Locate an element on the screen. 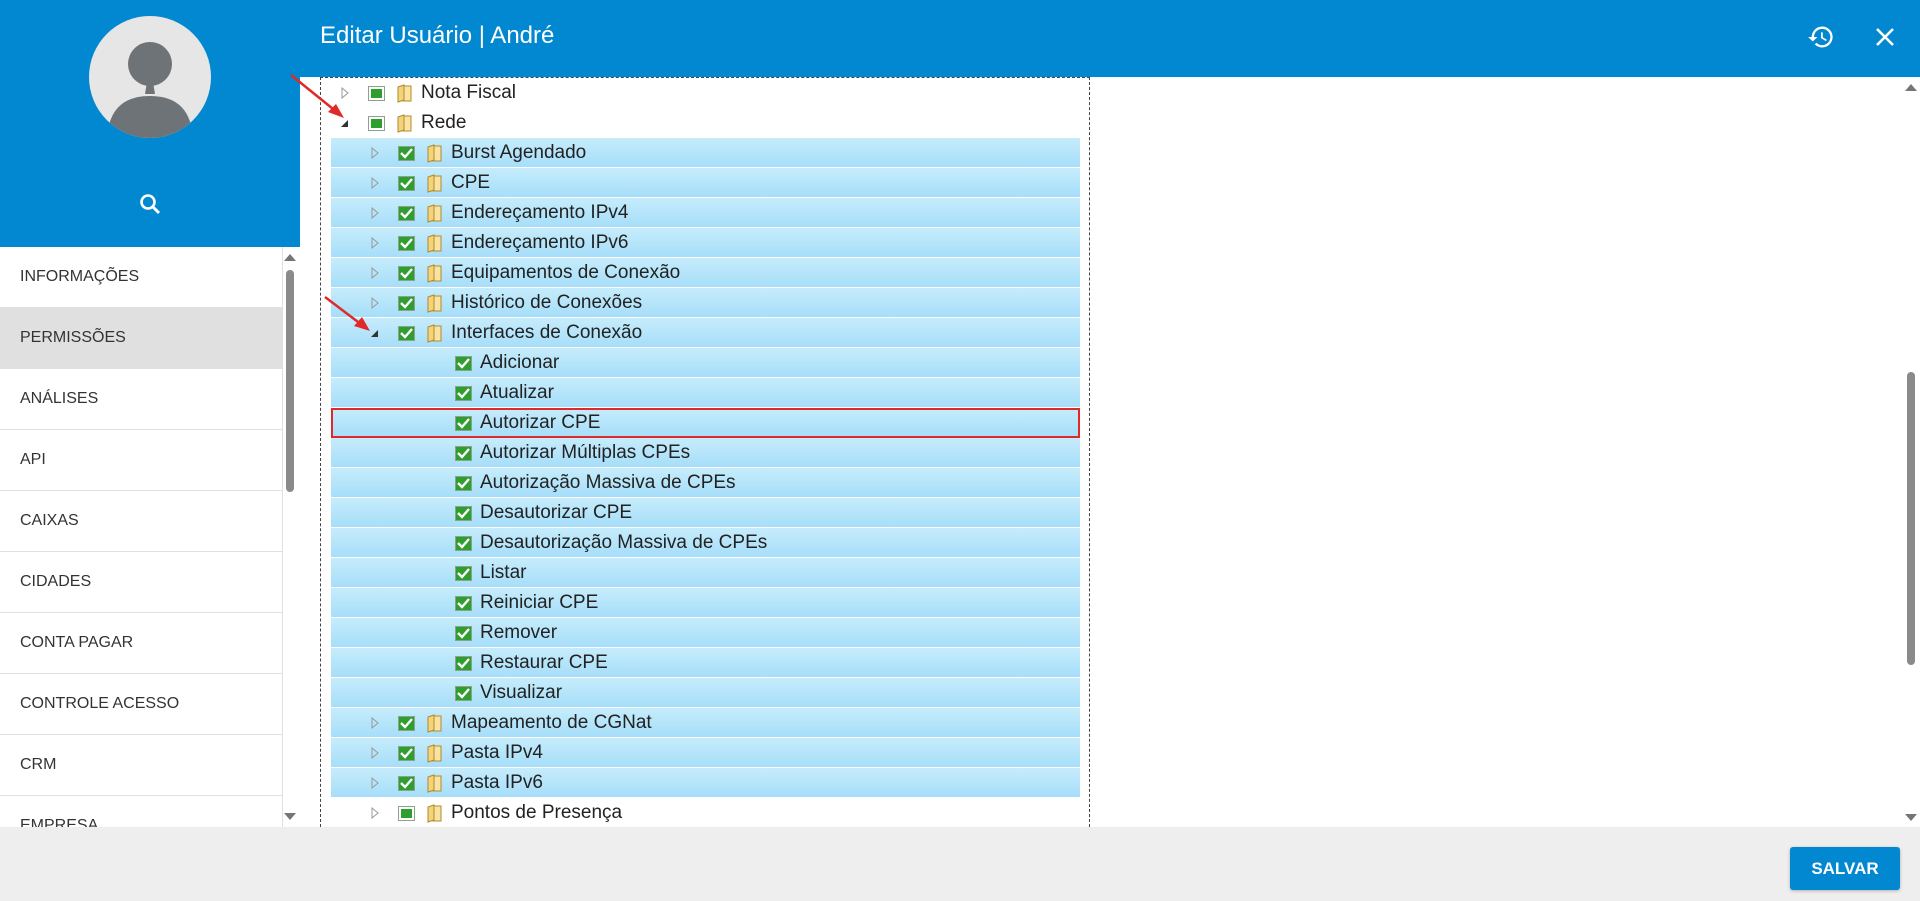 This screenshot has height=901, width=1920. tree-item-permission: Autorização Massiva de CPEs is located at coordinates (705, 483).